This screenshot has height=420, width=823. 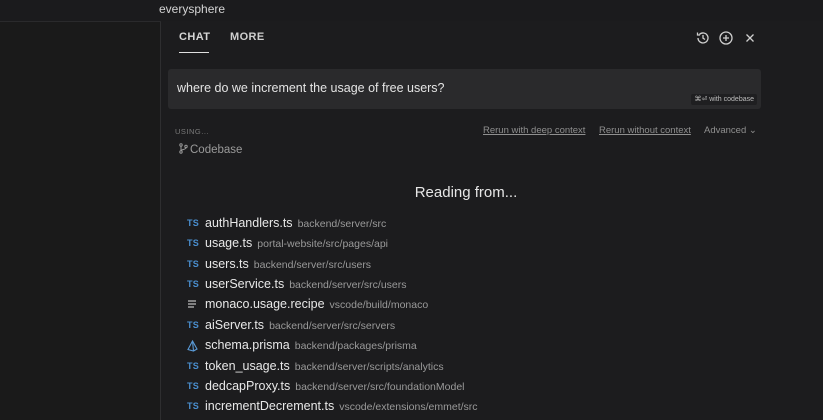 I want to click on file-name: incrementDecrement.ts, so click(x=270, y=406).